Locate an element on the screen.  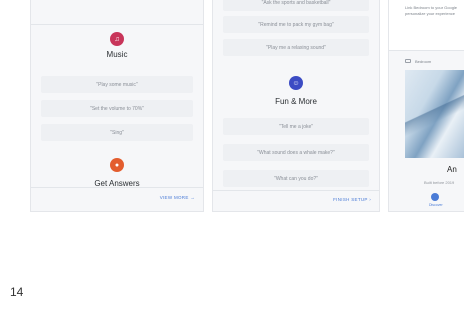
compass-icon is located at coordinates (435, 197).